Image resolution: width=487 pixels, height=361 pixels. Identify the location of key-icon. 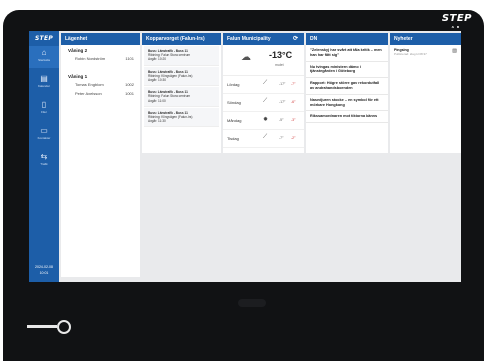
(52, 326).